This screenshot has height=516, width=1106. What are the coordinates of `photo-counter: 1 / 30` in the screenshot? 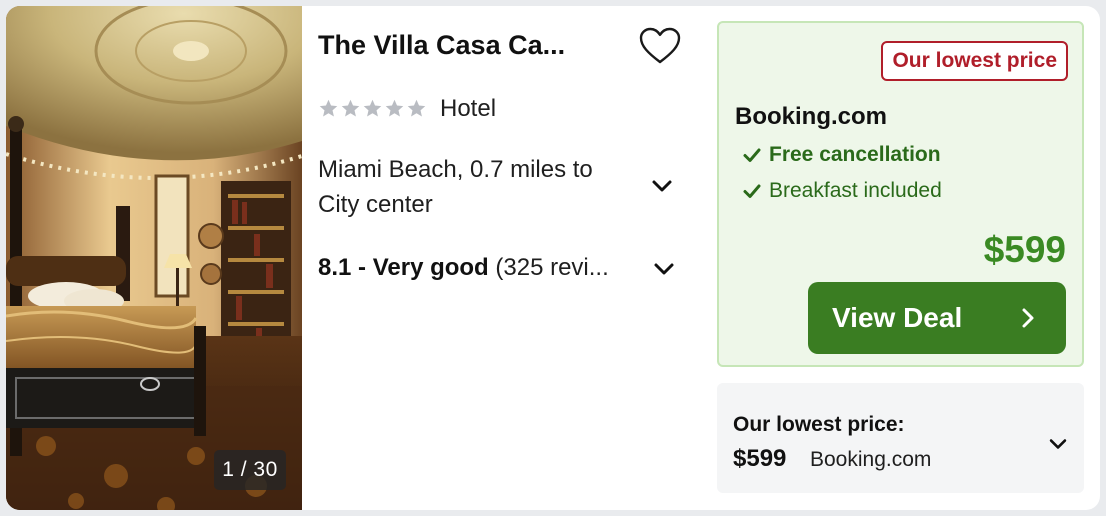 It's located at (250, 470).